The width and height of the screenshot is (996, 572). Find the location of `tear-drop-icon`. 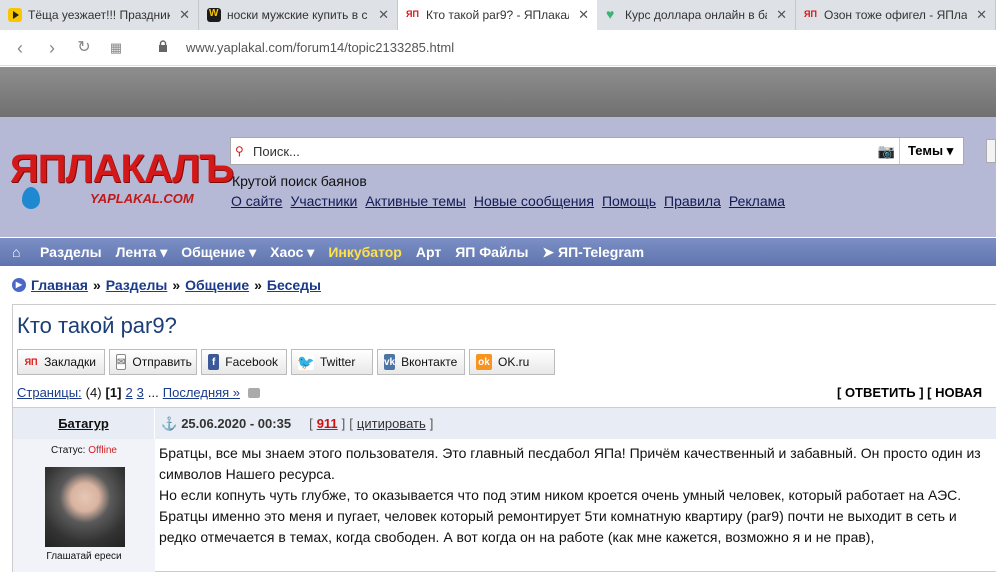

tear-drop-icon is located at coordinates (31, 198).